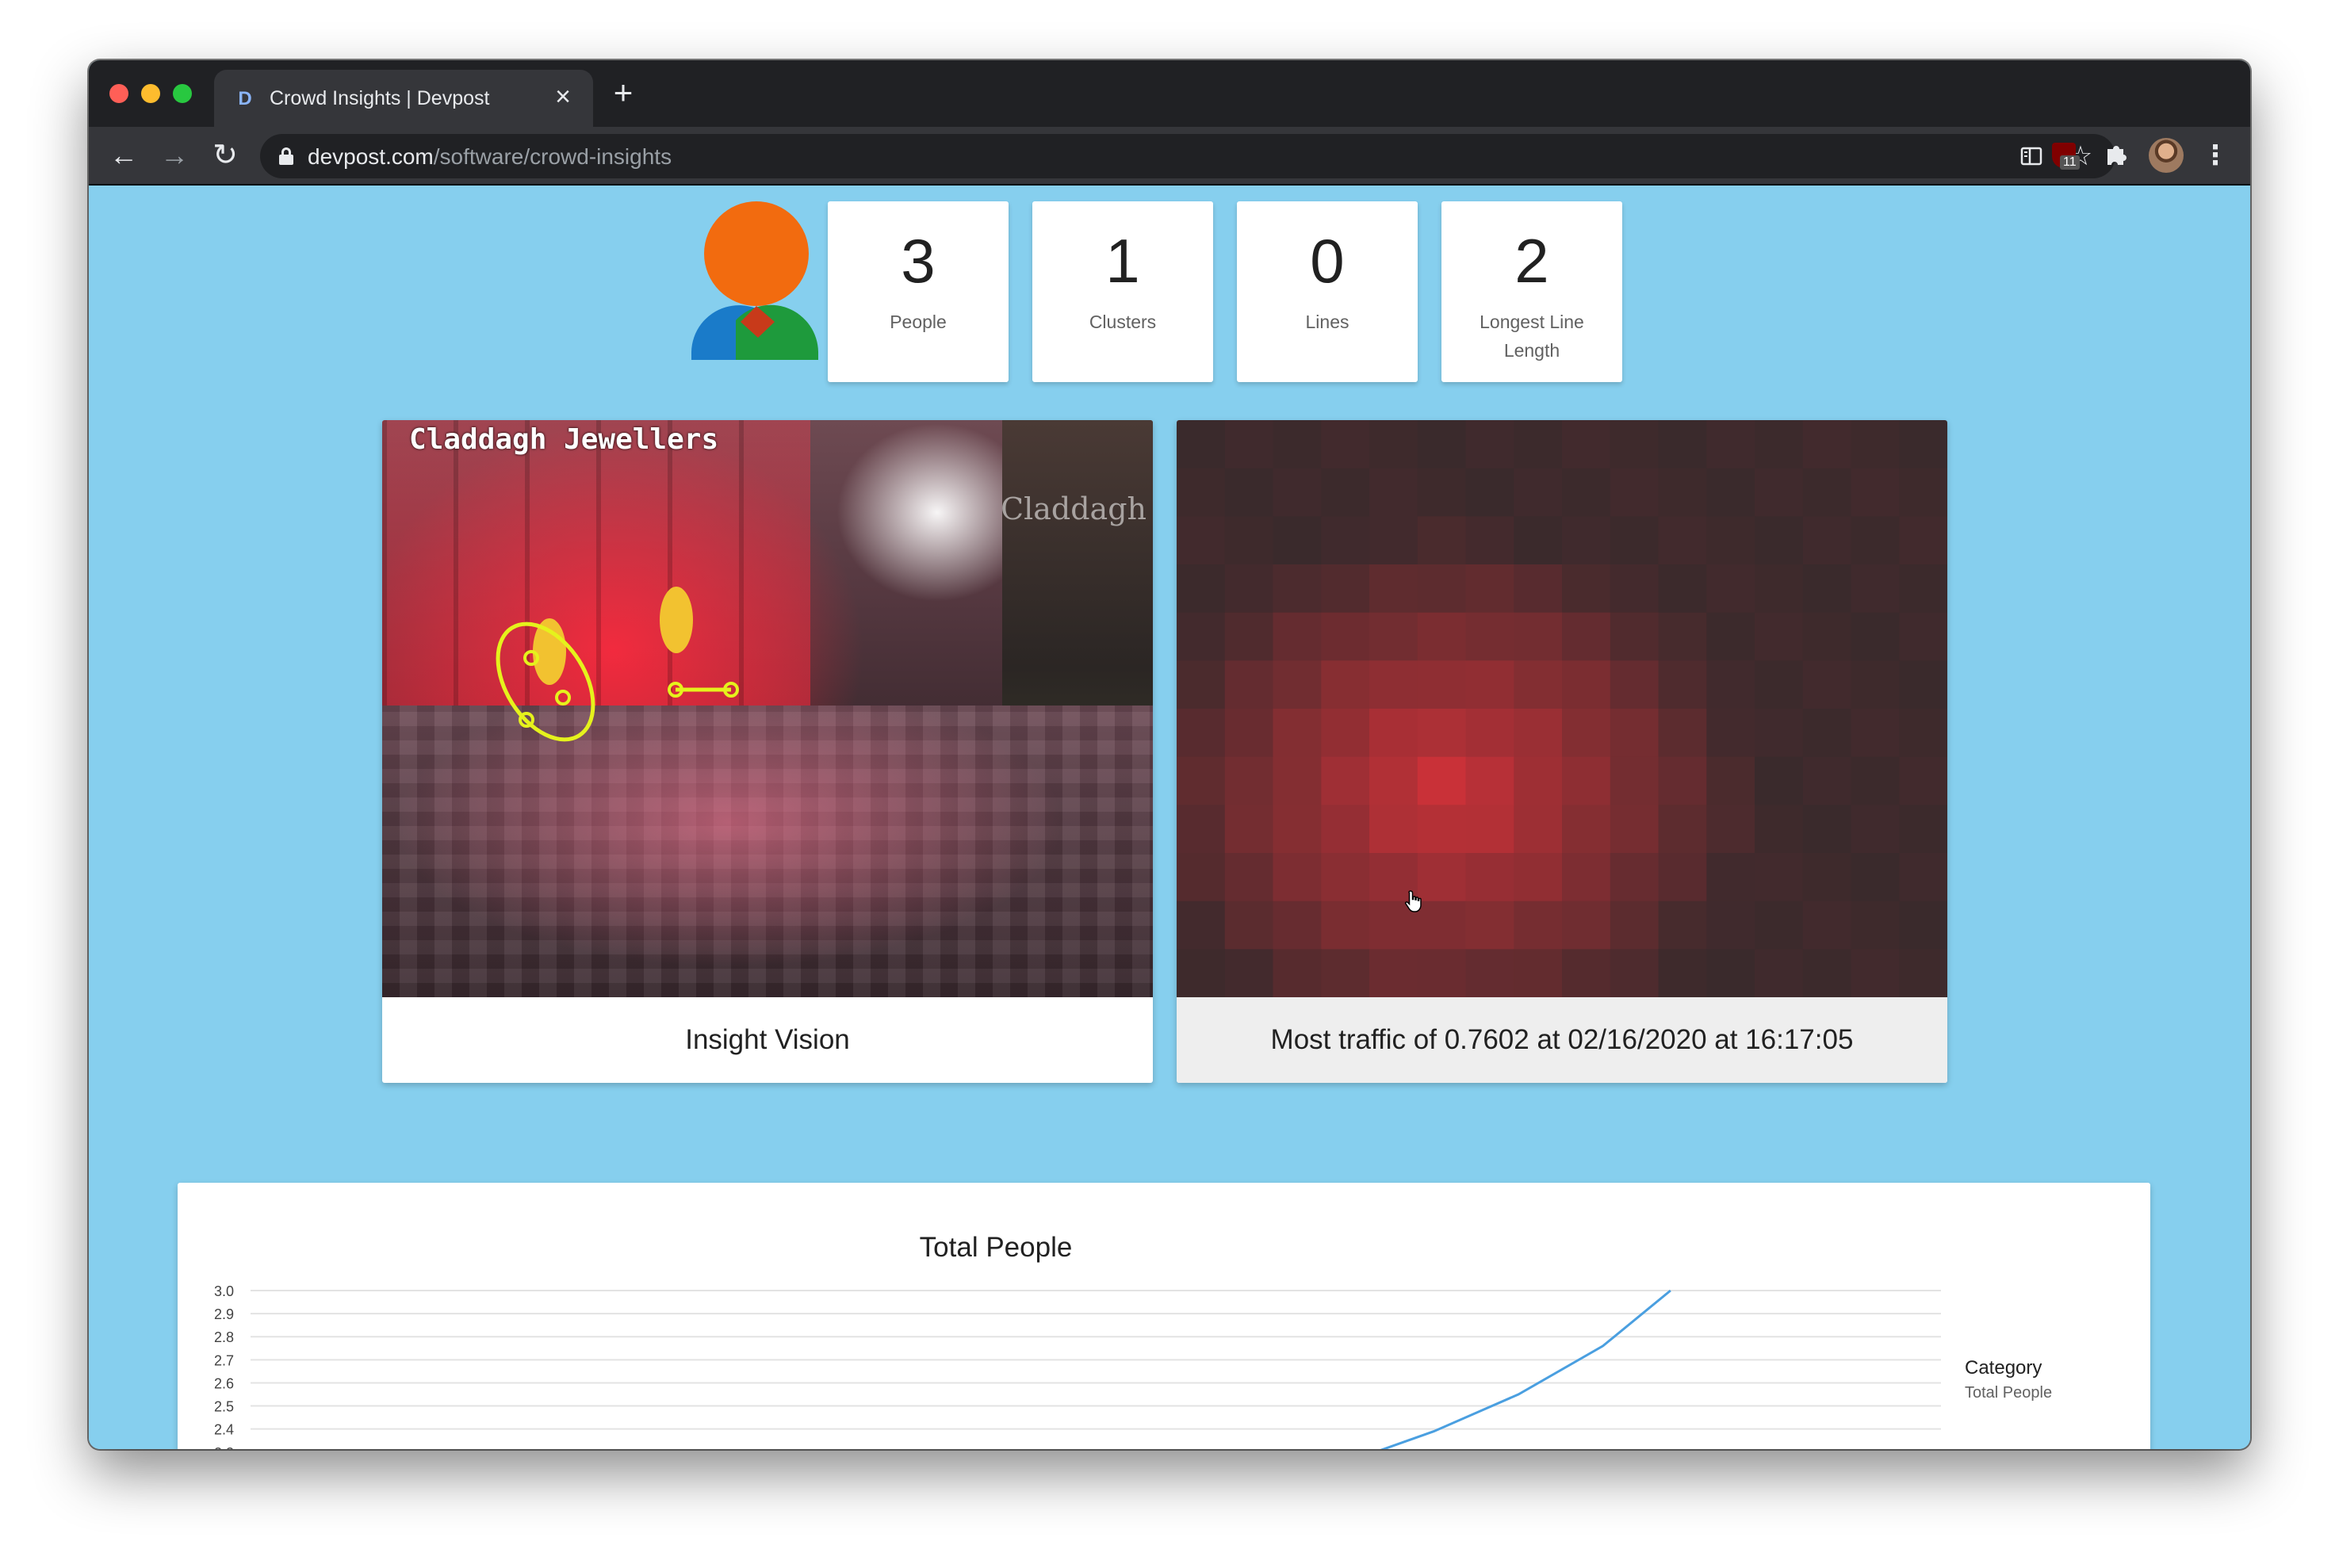  I want to click on crowd-insights-logo, so click(754, 280).